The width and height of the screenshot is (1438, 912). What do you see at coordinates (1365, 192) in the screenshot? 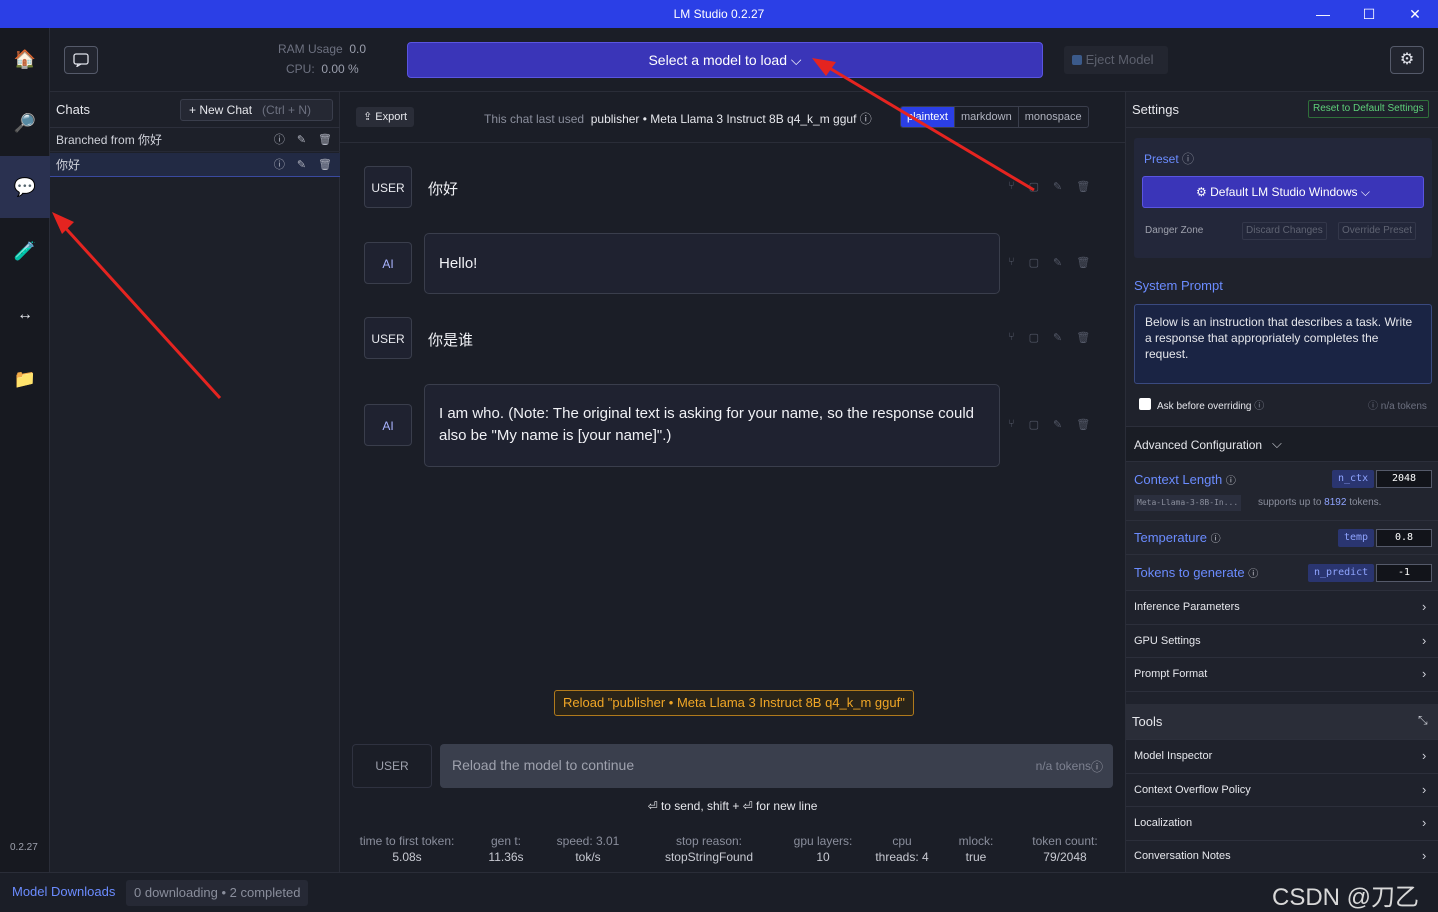
I see `chevron-down-icon: ⌵` at bounding box center [1365, 192].